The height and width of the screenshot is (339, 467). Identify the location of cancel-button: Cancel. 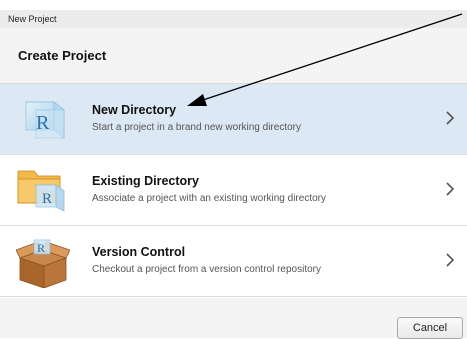
(430, 328).